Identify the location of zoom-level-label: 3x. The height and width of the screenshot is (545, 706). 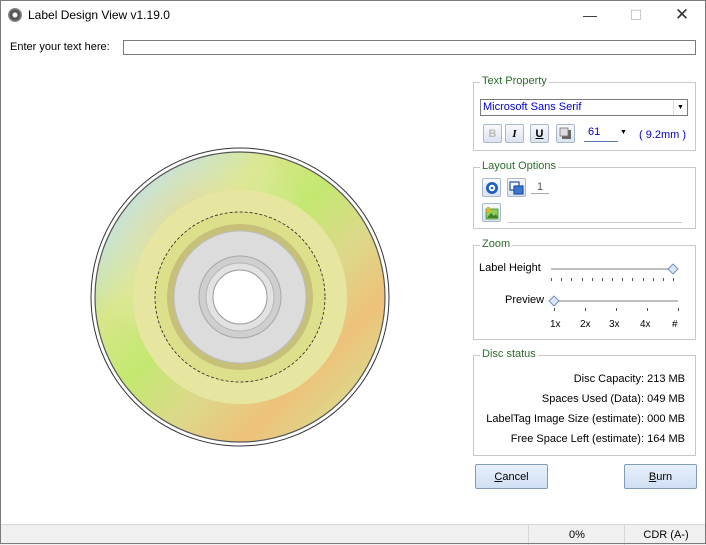
(614, 324).